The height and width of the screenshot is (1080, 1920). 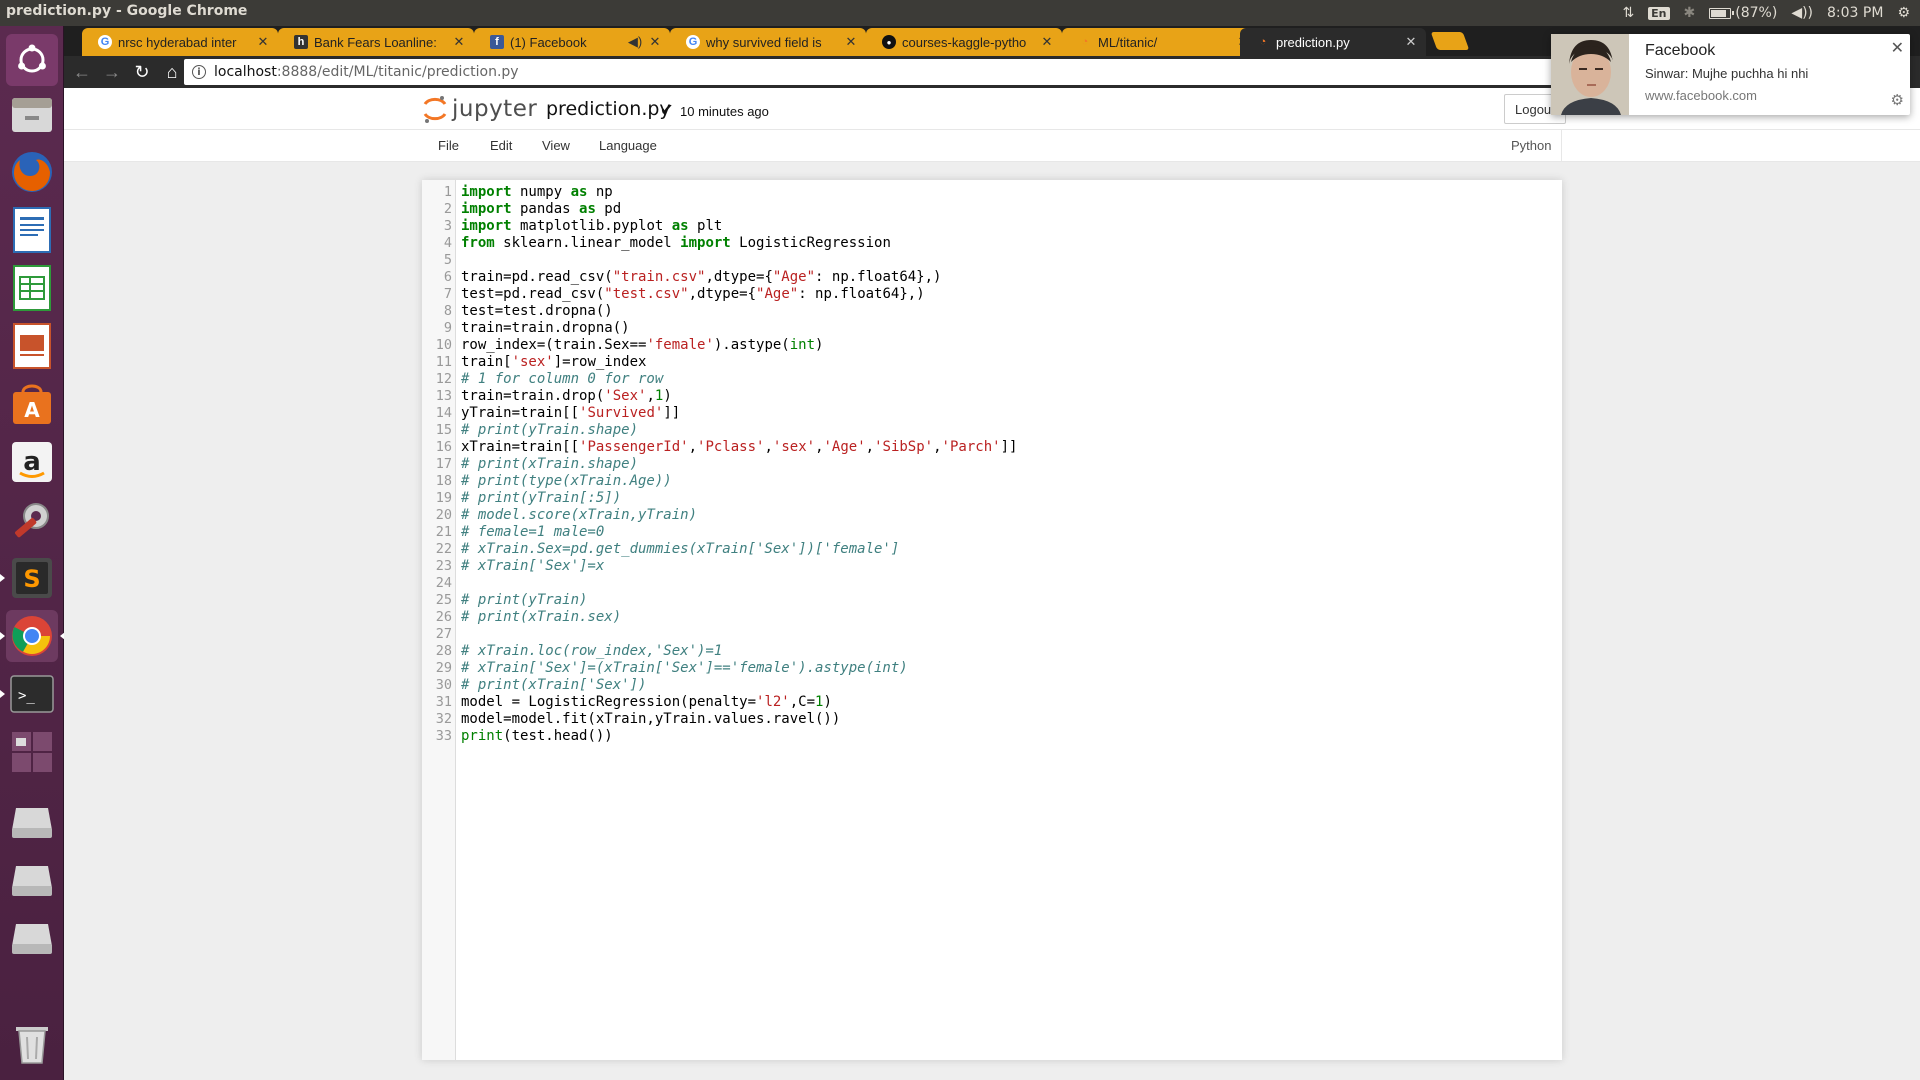 I want to click on trash-icon, so click(x=32, y=1042).